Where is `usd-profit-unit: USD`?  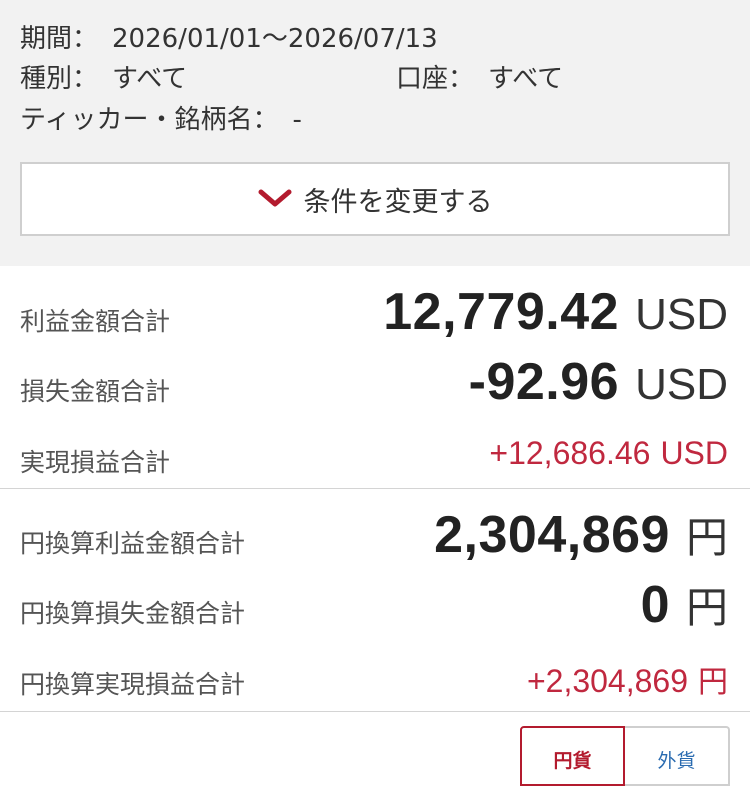 usd-profit-unit: USD is located at coordinates (681, 314).